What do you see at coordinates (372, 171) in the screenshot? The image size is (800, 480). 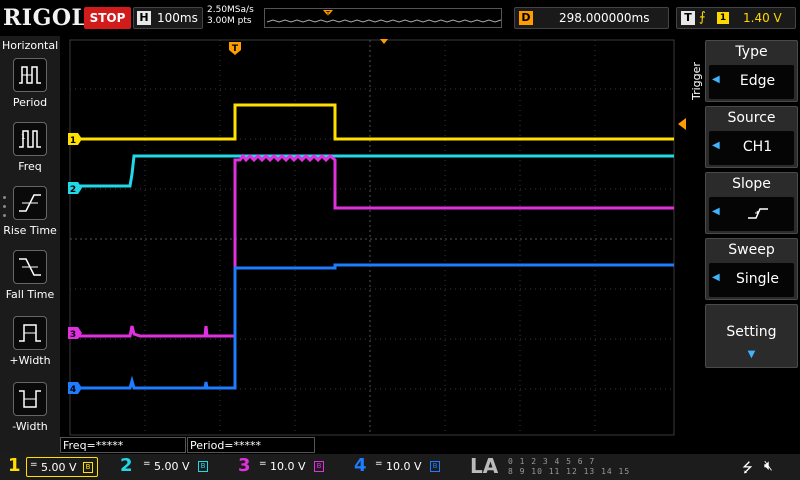 I see `ch2-trace` at bounding box center [372, 171].